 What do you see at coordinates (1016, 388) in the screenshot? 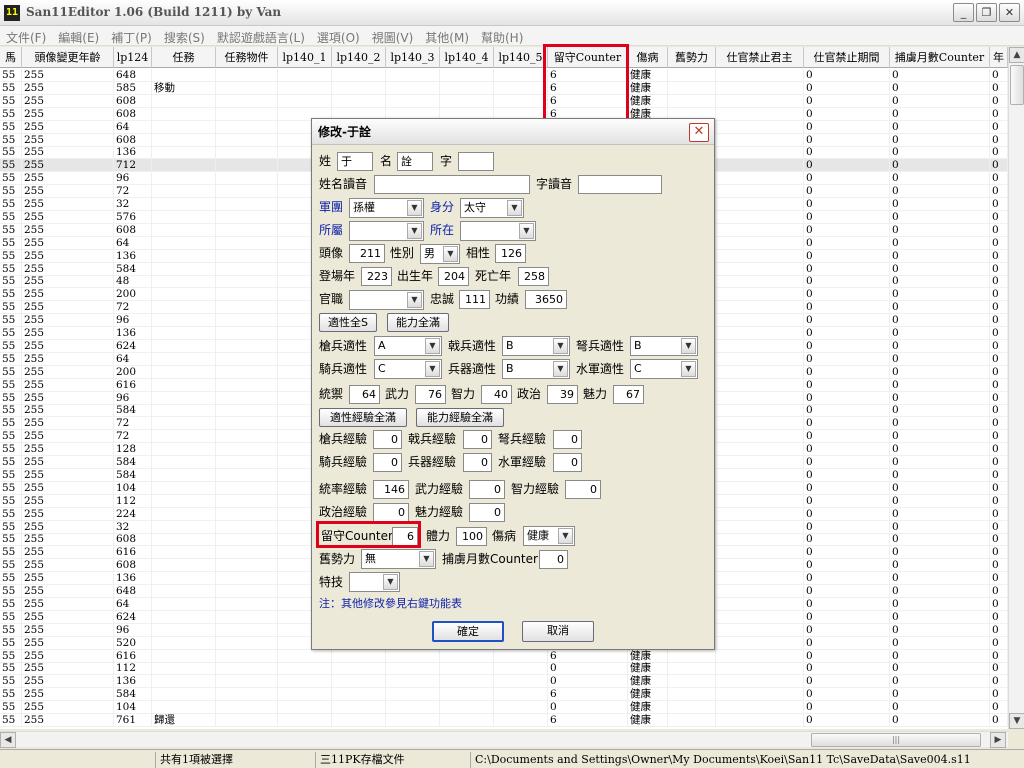
I see `vertical-scrollbar: ▲ ▼` at bounding box center [1016, 388].